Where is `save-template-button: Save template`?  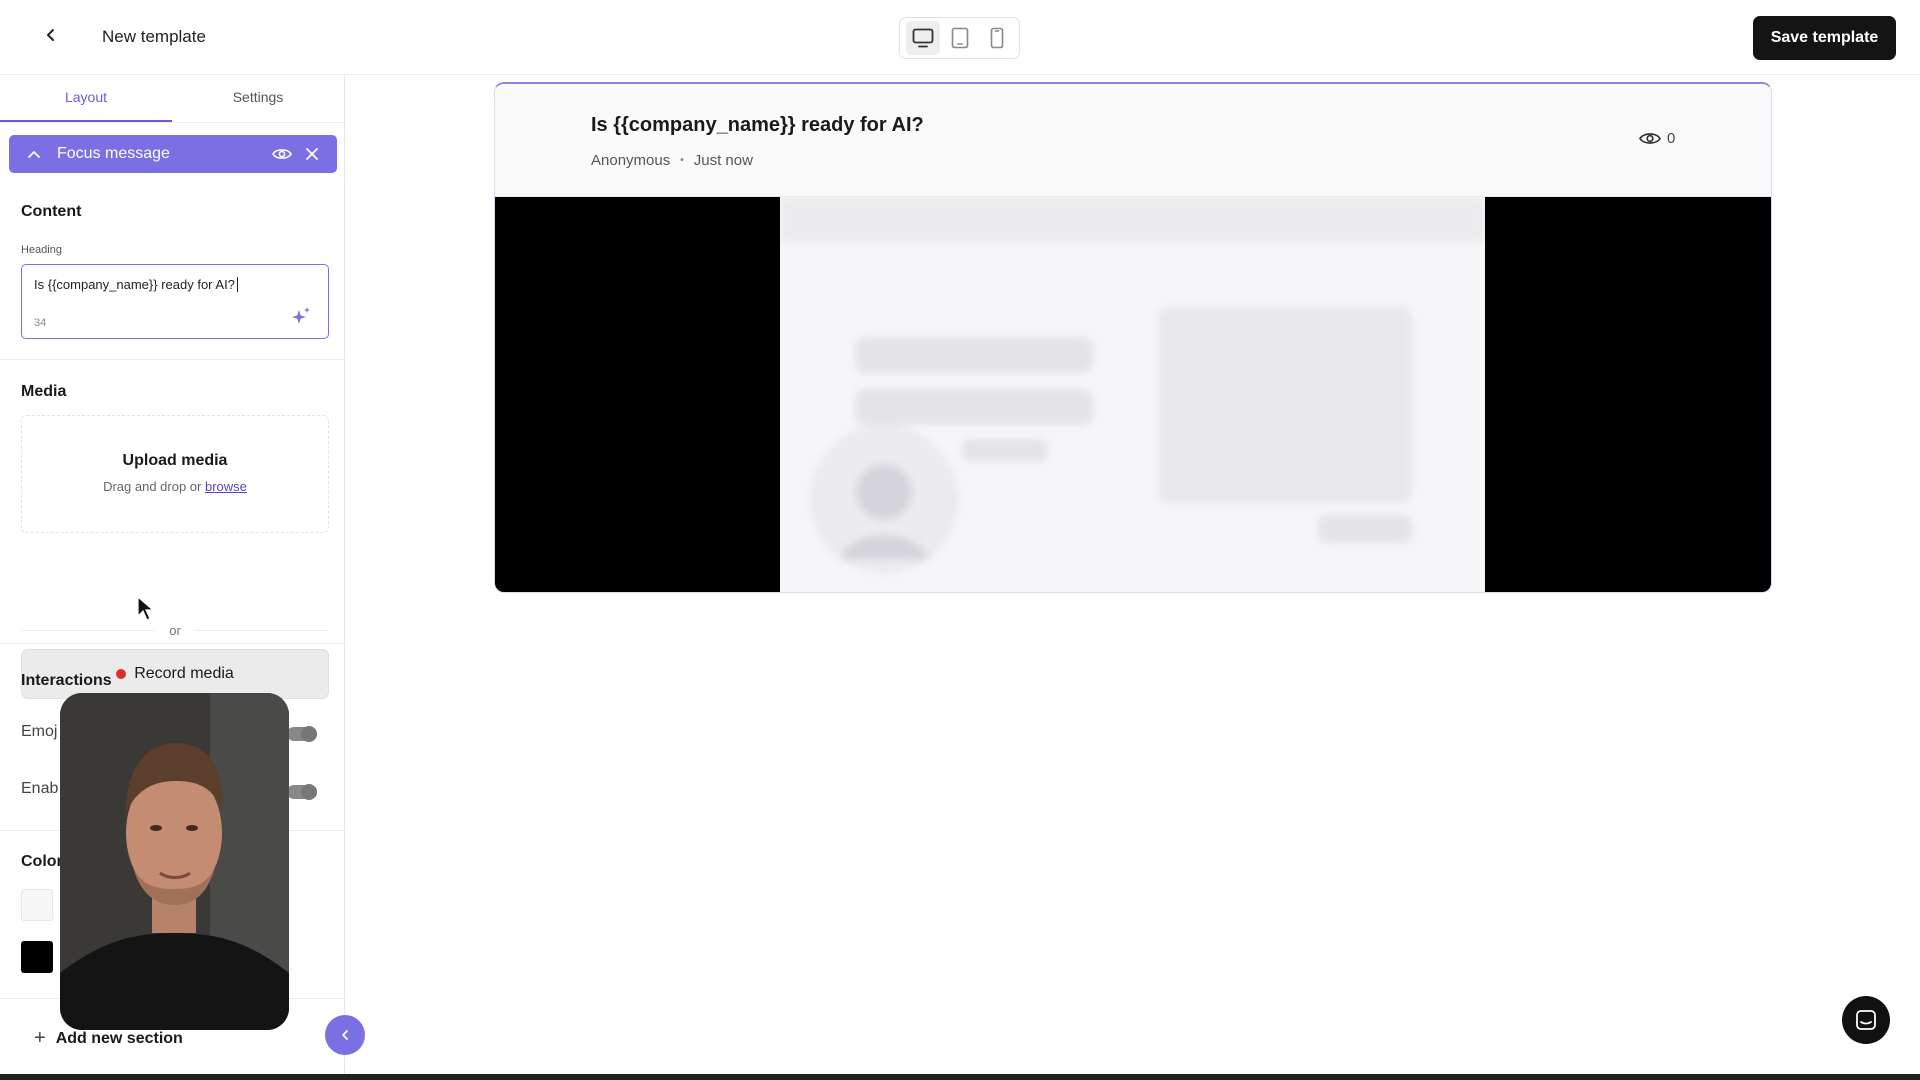
save-template-button: Save template is located at coordinates (1824, 38).